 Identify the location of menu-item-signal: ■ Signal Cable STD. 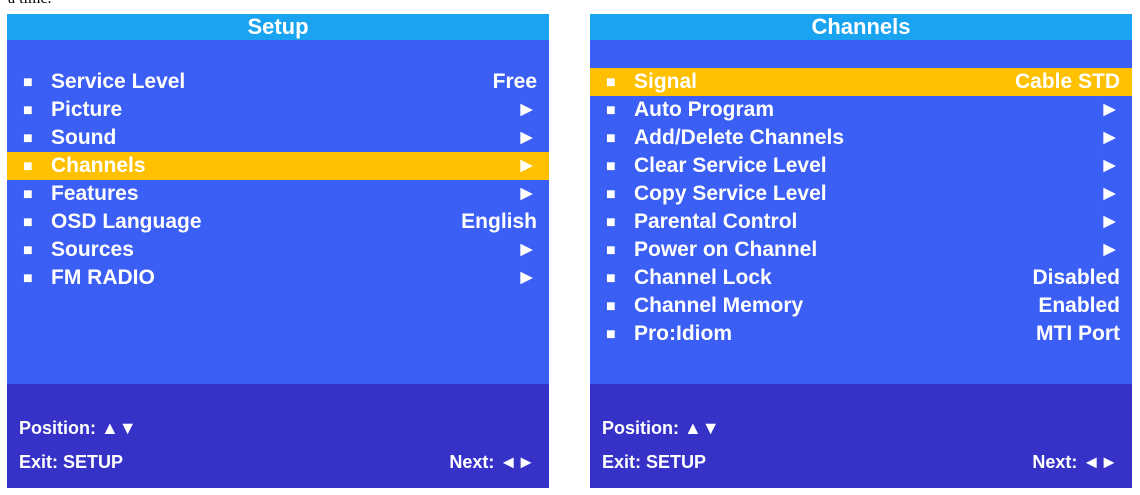
(861, 82).